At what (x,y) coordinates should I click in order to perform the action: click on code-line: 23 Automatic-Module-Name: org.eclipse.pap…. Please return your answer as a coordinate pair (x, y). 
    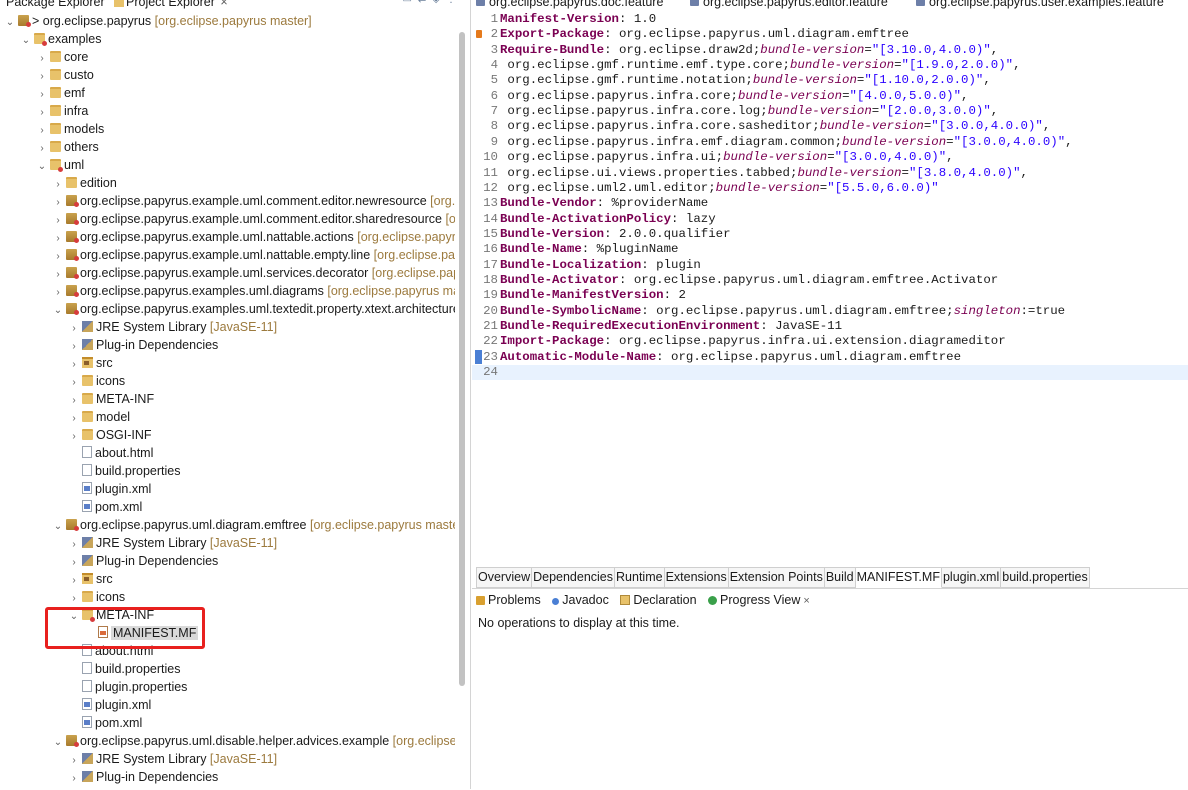
    Looking at the image, I should click on (830, 357).